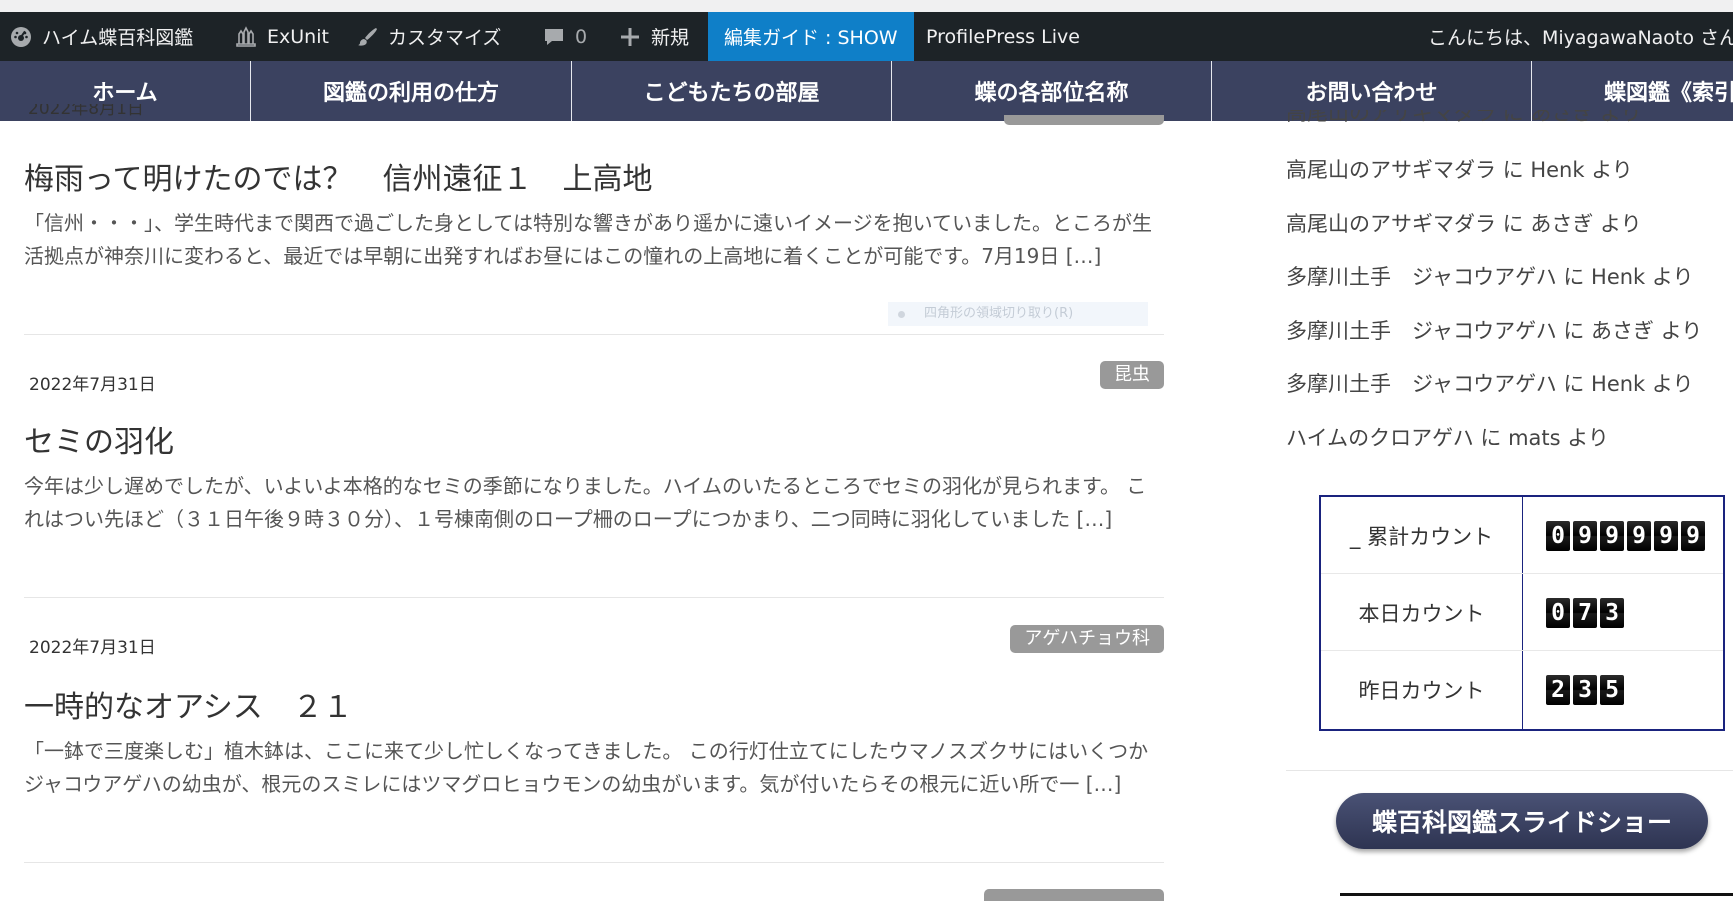 This screenshot has height=901, width=1733. What do you see at coordinates (21, 37) in the screenshot?
I see `dashboard-icon` at bounding box center [21, 37].